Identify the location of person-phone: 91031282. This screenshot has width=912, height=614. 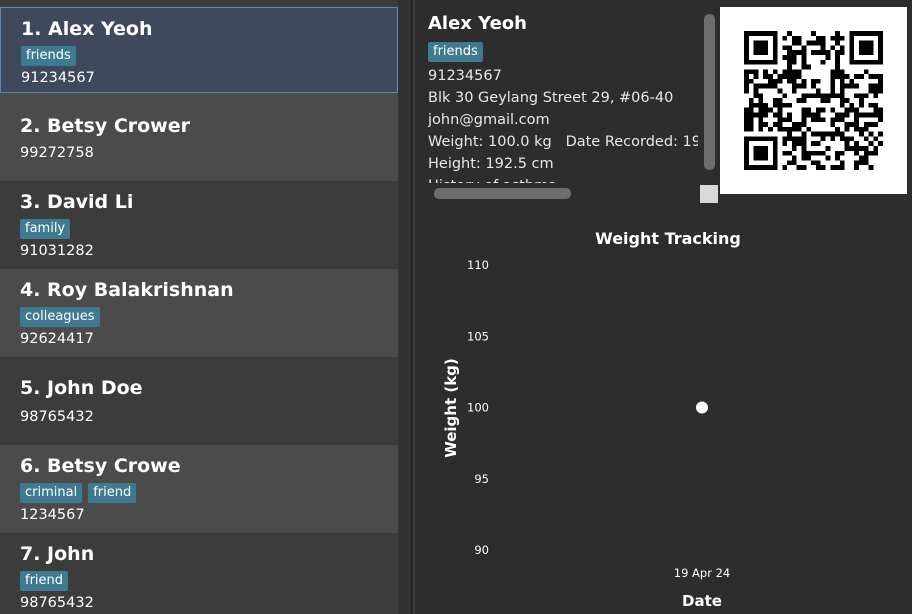
(57, 251).